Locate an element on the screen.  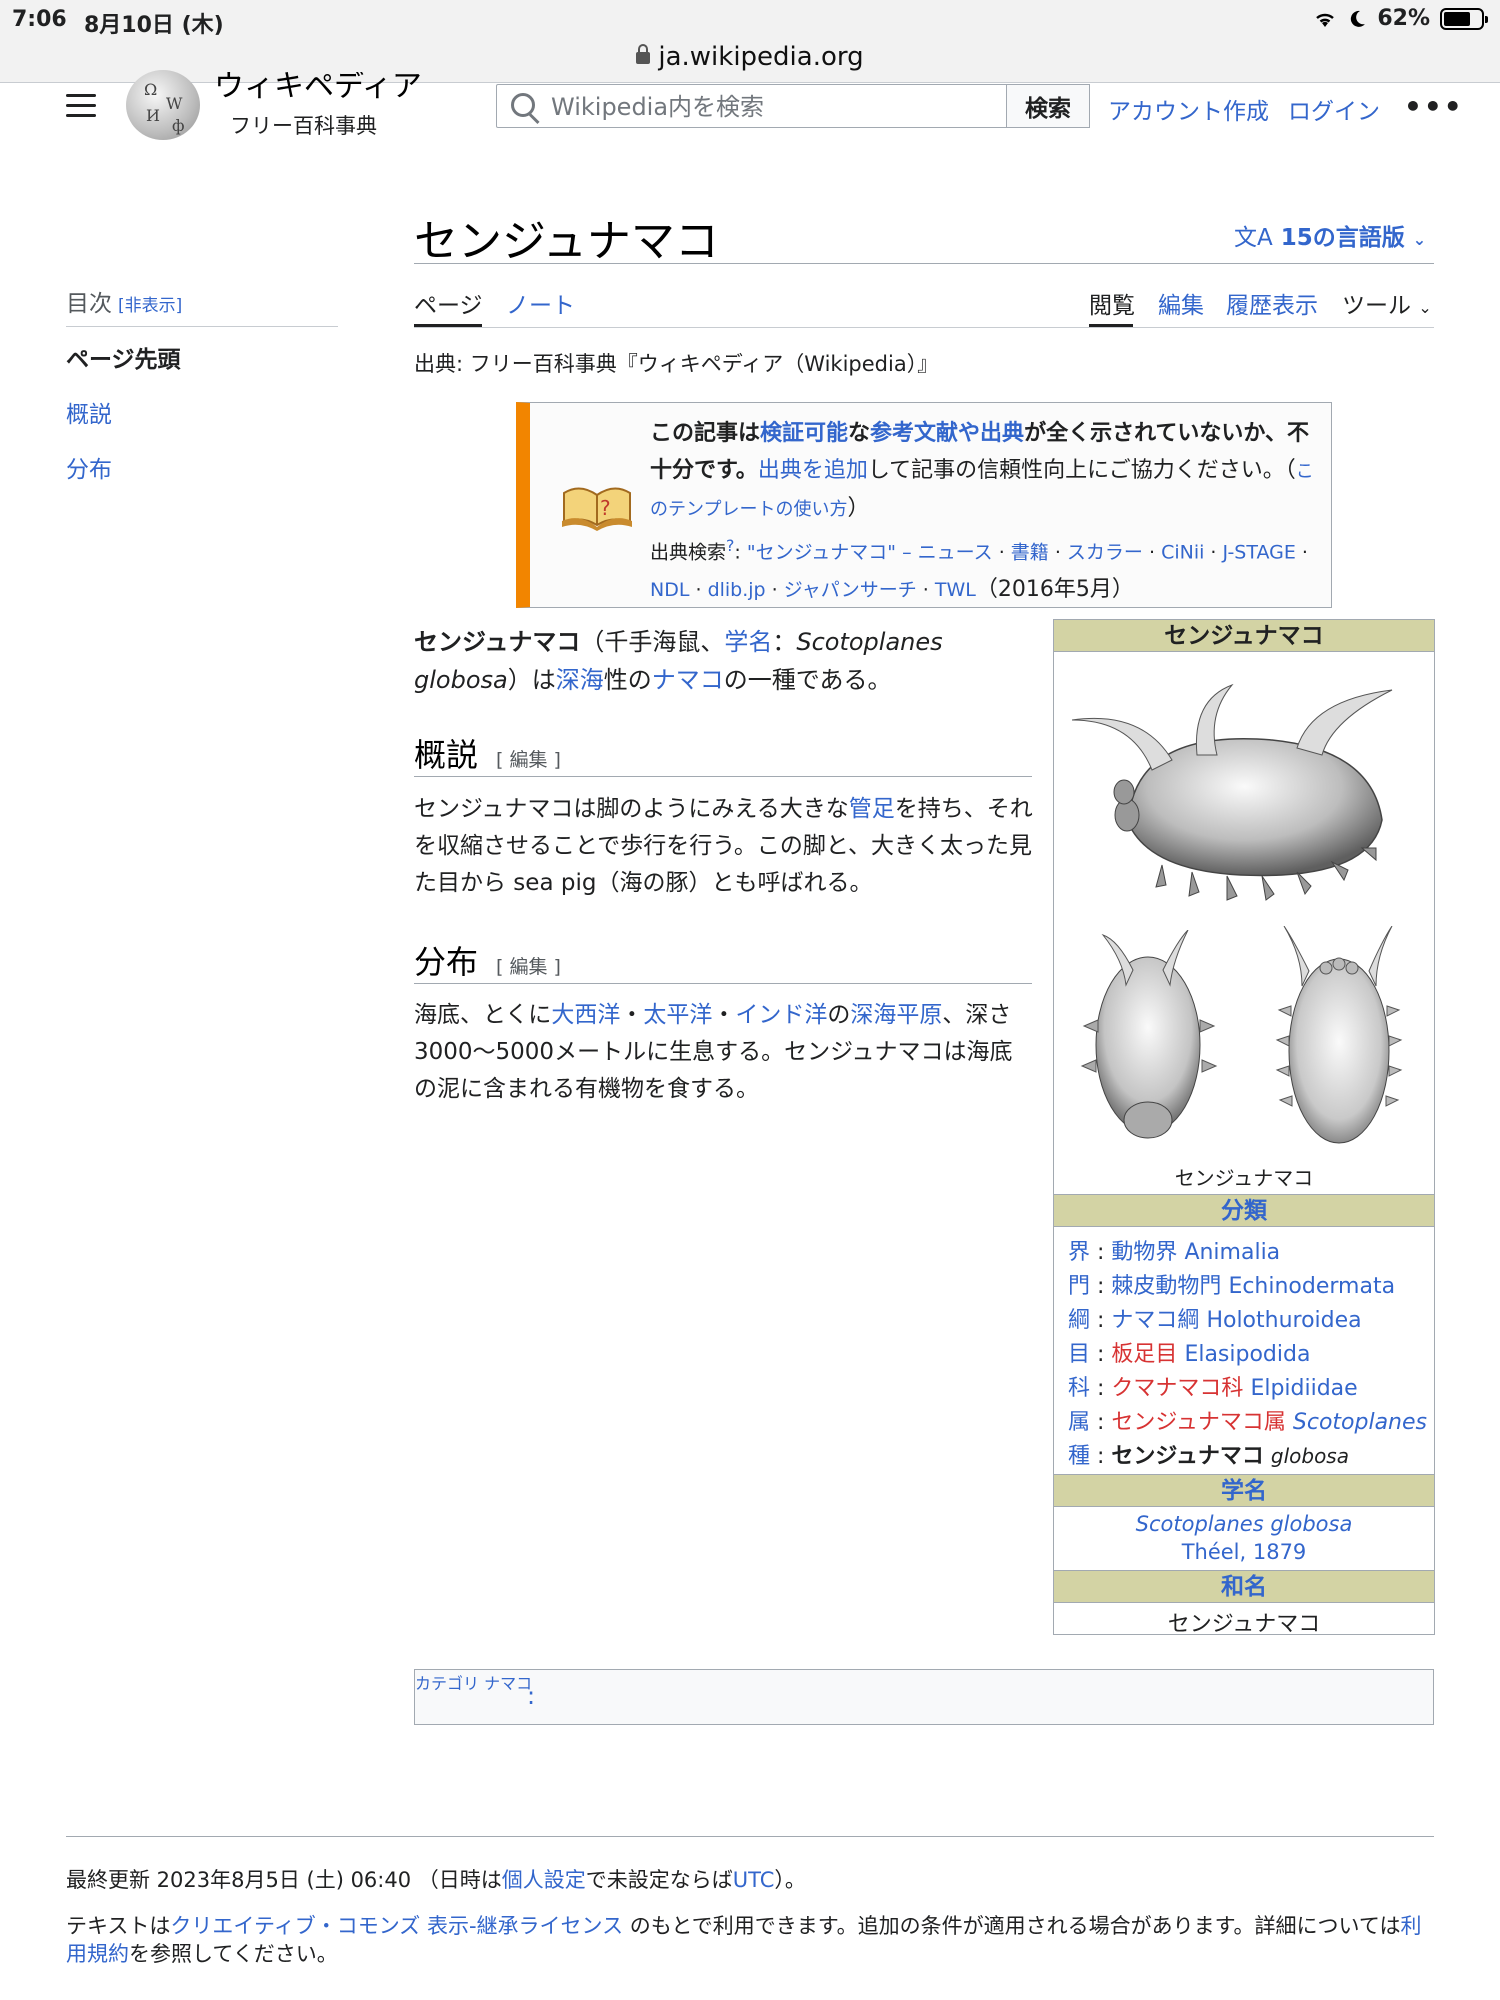
taxon-latin-link: Elasipodida is located at coordinates (1247, 1354).